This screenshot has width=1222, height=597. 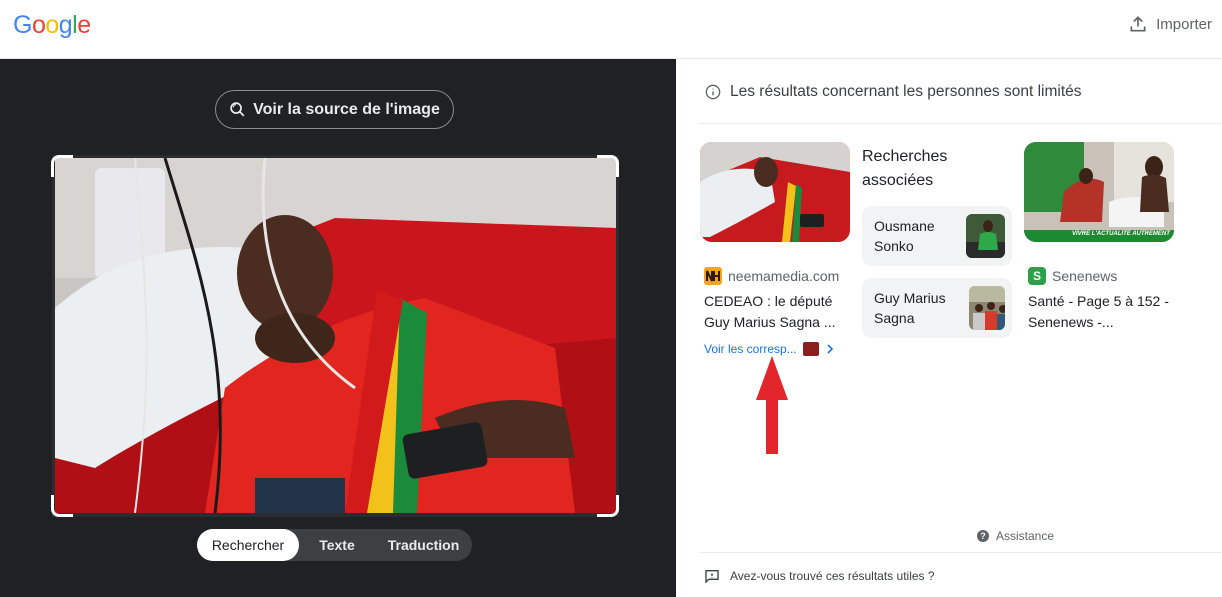 I want to click on google-logo: Google, so click(x=52, y=25).